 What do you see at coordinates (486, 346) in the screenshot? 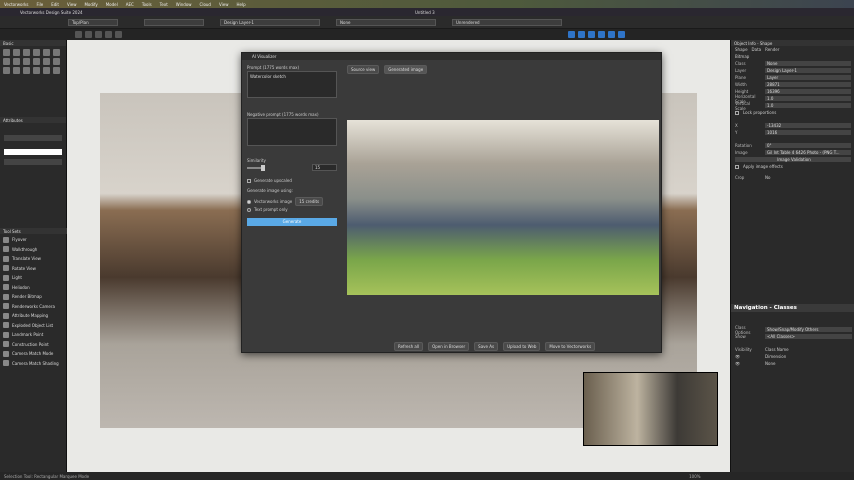
I see `save-as-button: Save As` at bounding box center [486, 346].